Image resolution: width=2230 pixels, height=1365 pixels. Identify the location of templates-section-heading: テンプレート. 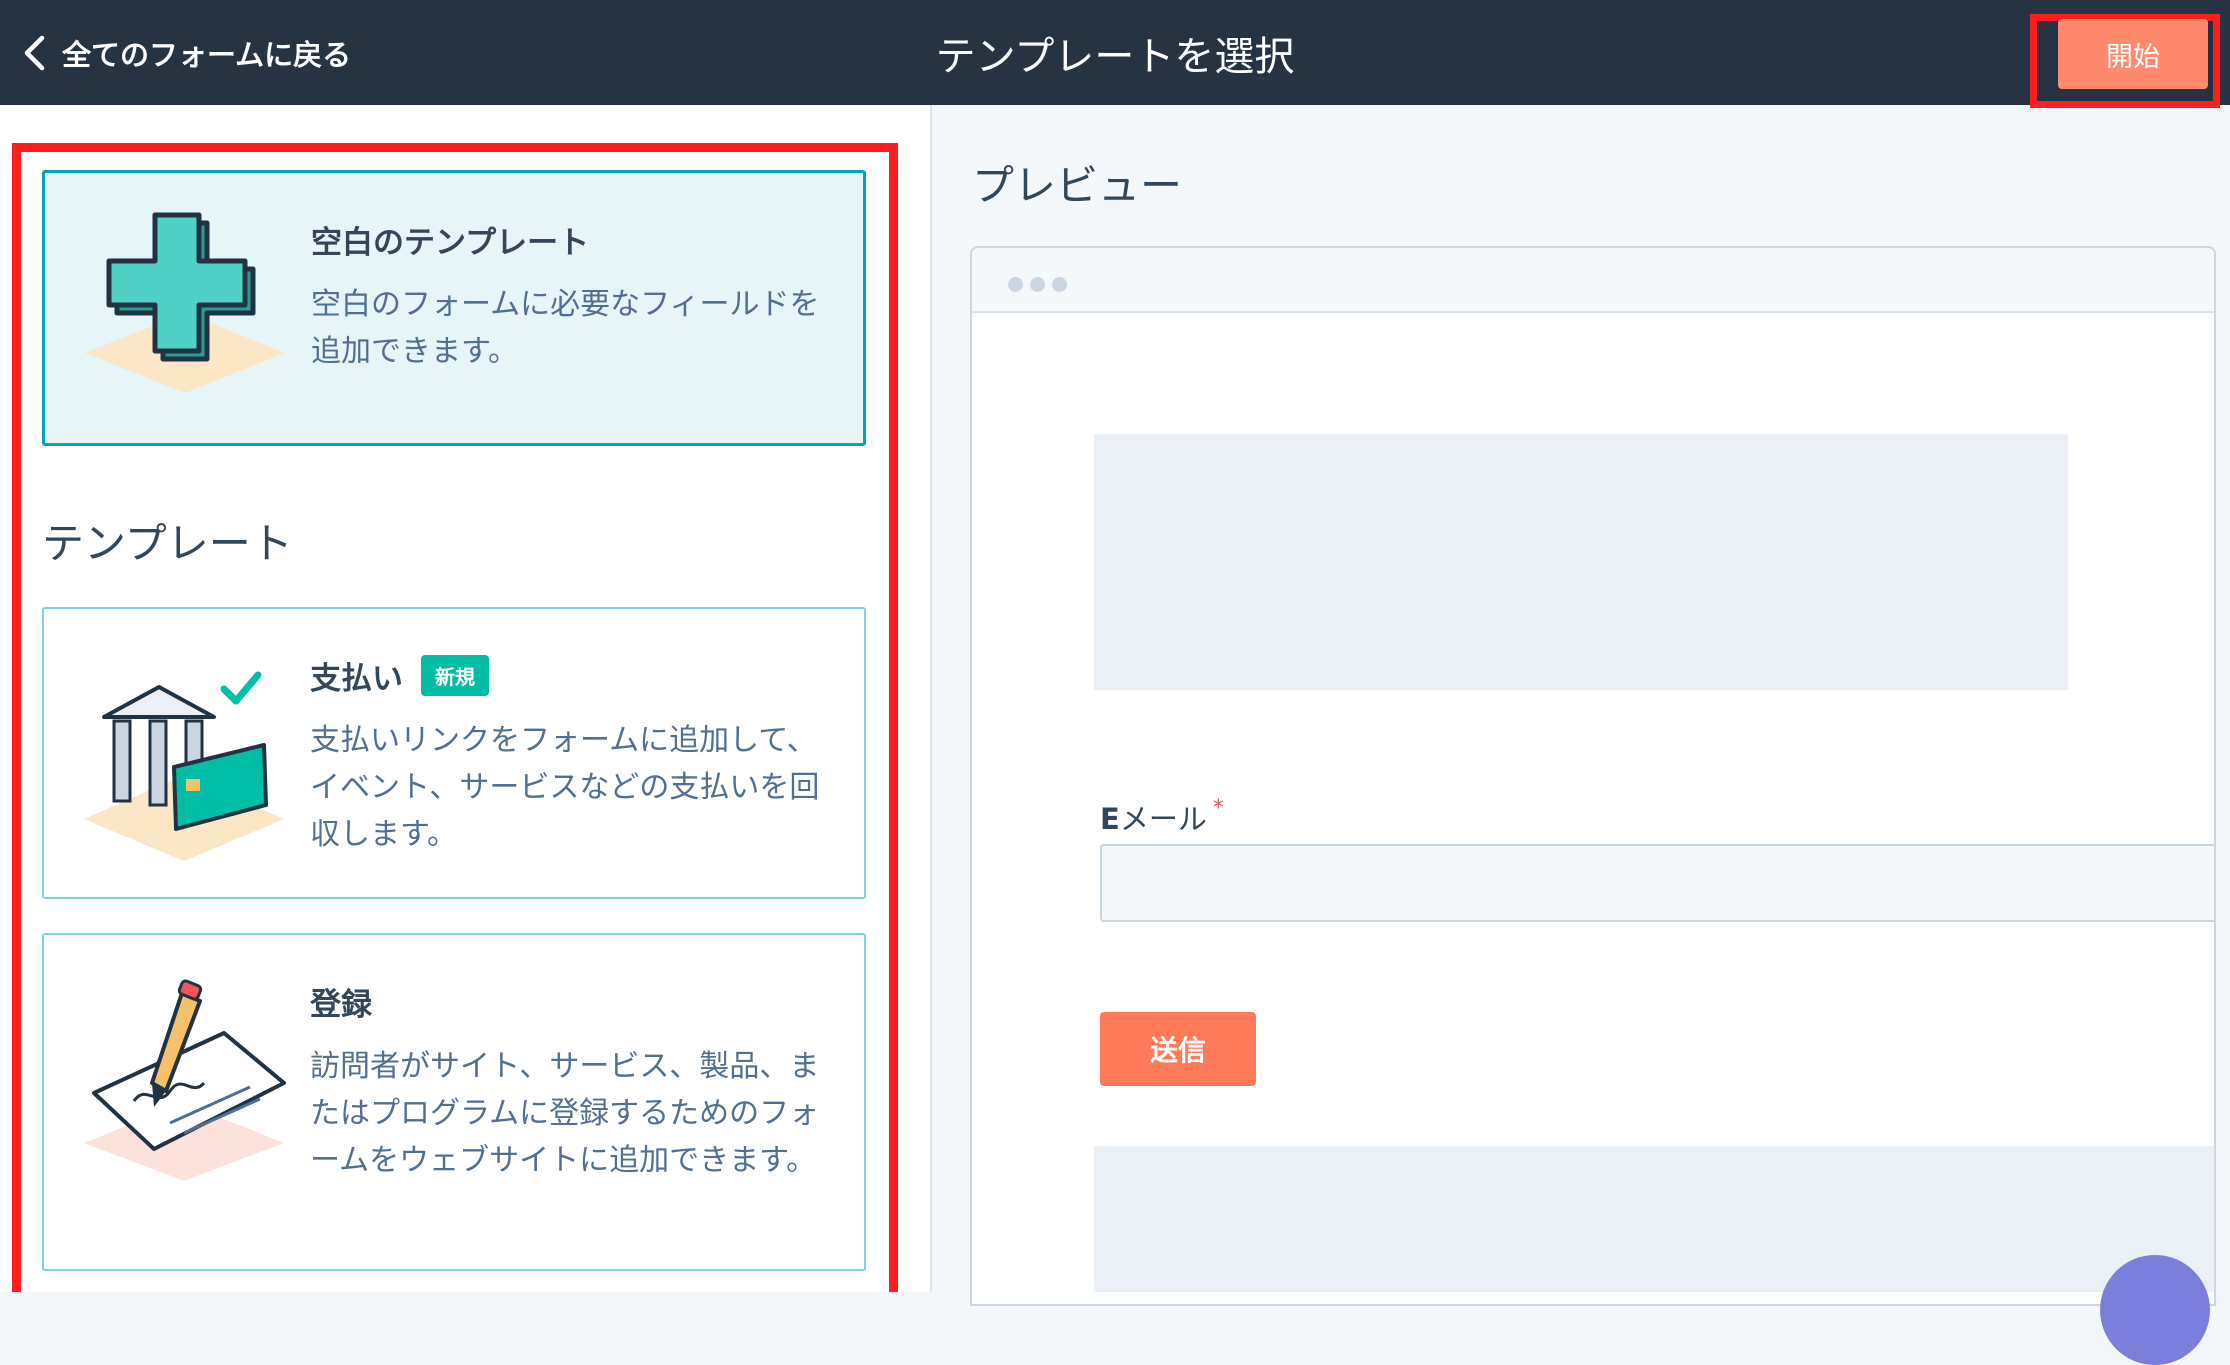
(167, 543).